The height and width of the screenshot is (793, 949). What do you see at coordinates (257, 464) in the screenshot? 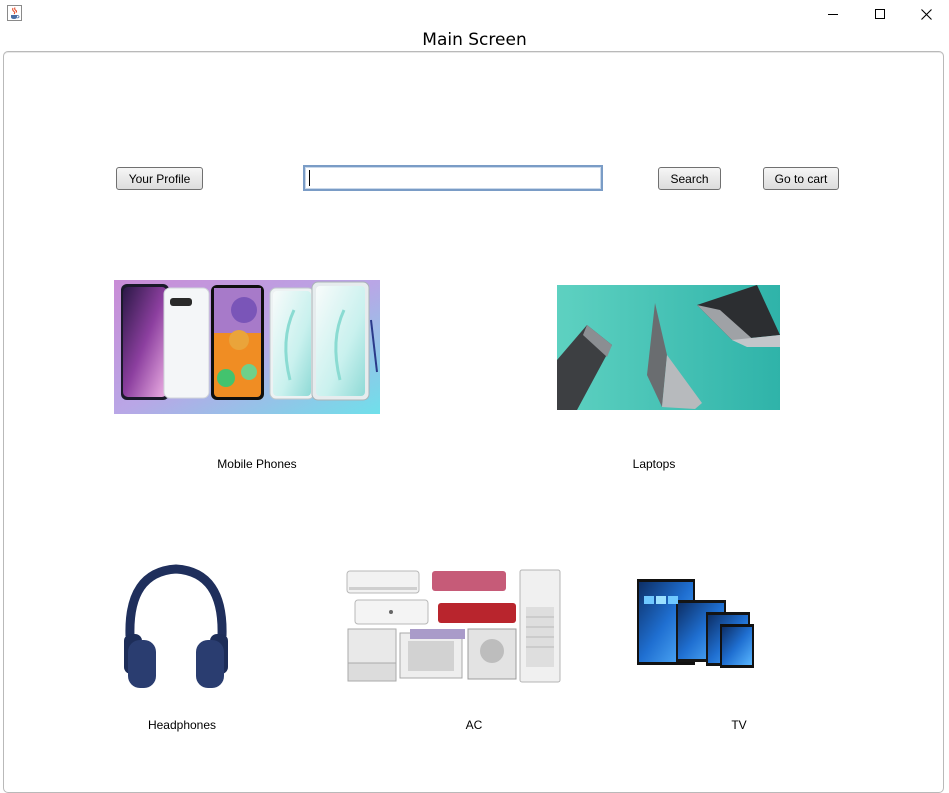
I see `category-label-mobile-phones: Mobile Phones` at bounding box center [257, 464].